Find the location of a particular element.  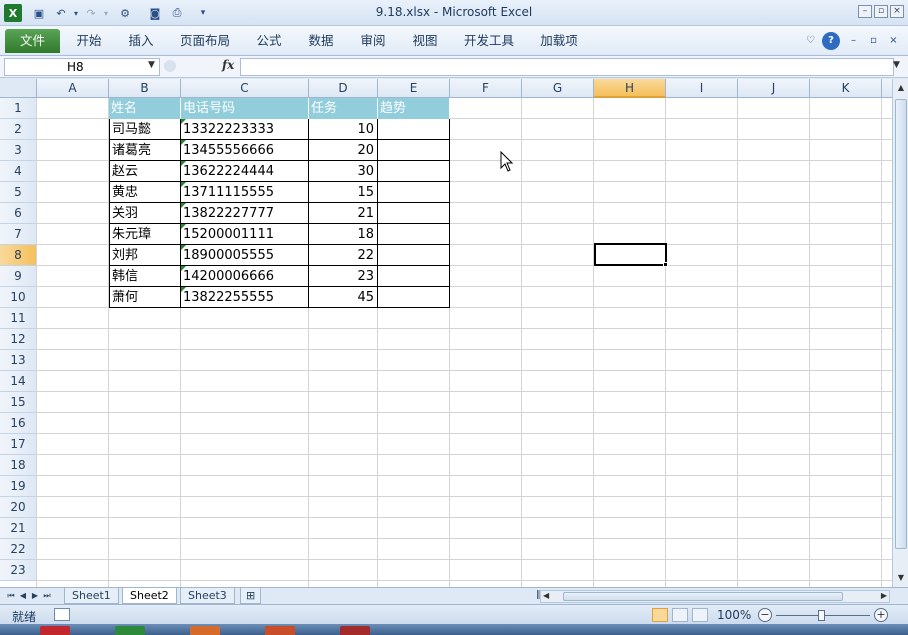

column-header-partial is located at coordinates (887, 88).